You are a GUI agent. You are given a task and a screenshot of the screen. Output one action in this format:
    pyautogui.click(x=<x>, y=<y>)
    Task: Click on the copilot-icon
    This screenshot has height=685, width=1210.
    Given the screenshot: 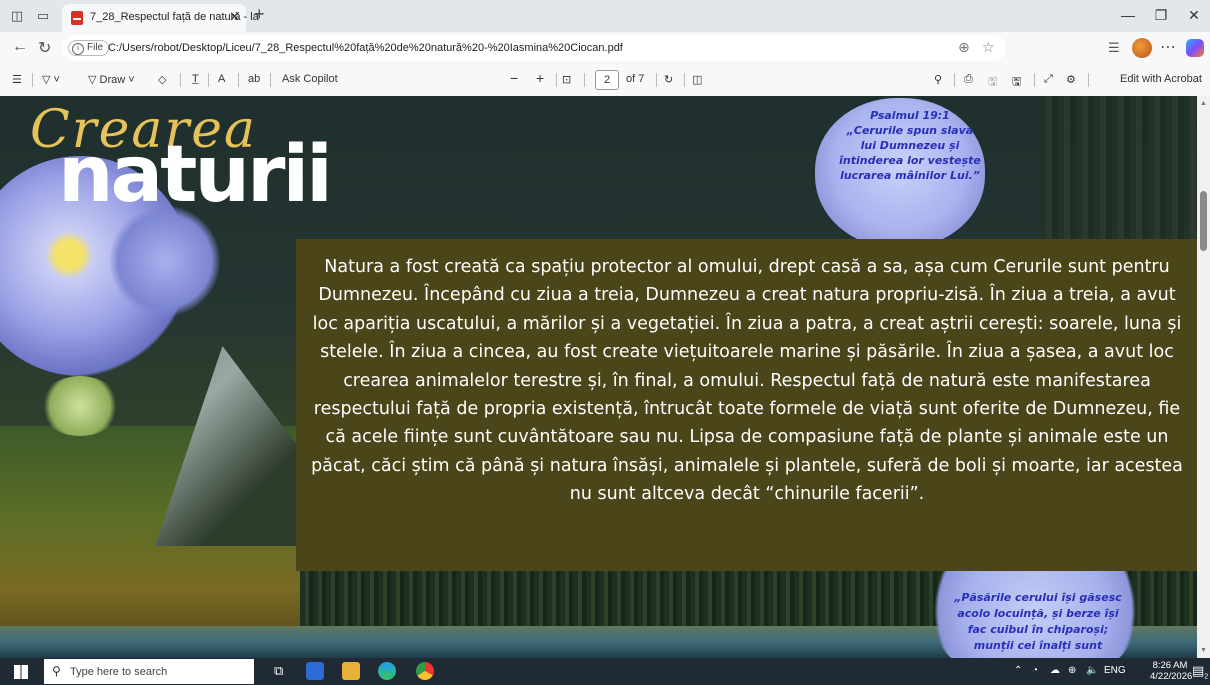 What is the action you would take?
    pyautogui.click(x=1195, y=48)
    